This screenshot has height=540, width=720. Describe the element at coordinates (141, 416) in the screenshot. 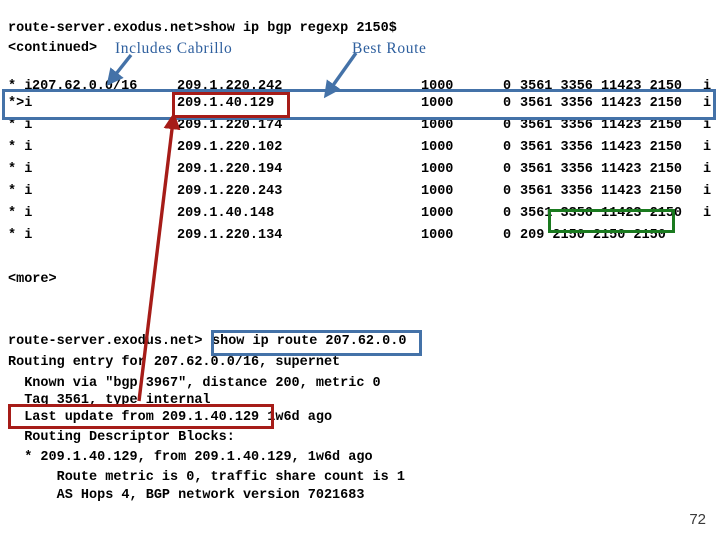

I see `highlight-box-last-update` at that location.